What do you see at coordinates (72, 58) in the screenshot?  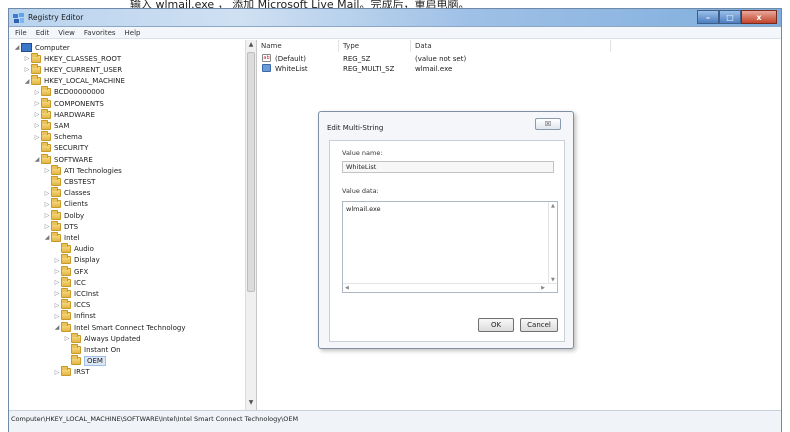 I see `tree-node: ▷ HKEY_CLASSES_ROOT` at bounding box center [72, 58].